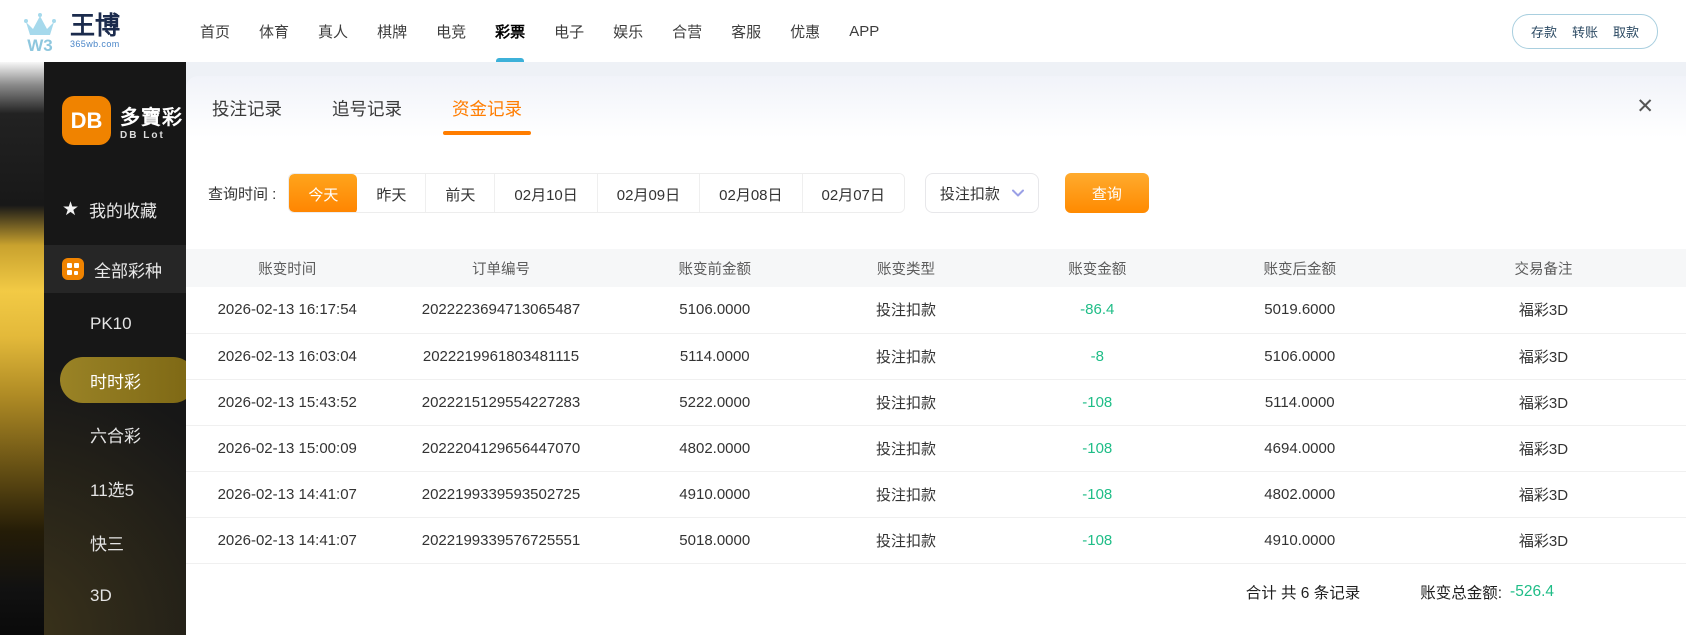 The image size is (1686, 635). Describe the element at coordinates (969, 194) in the screenshot. I see `dropdown-selected-value: 投注扣款` at that location.